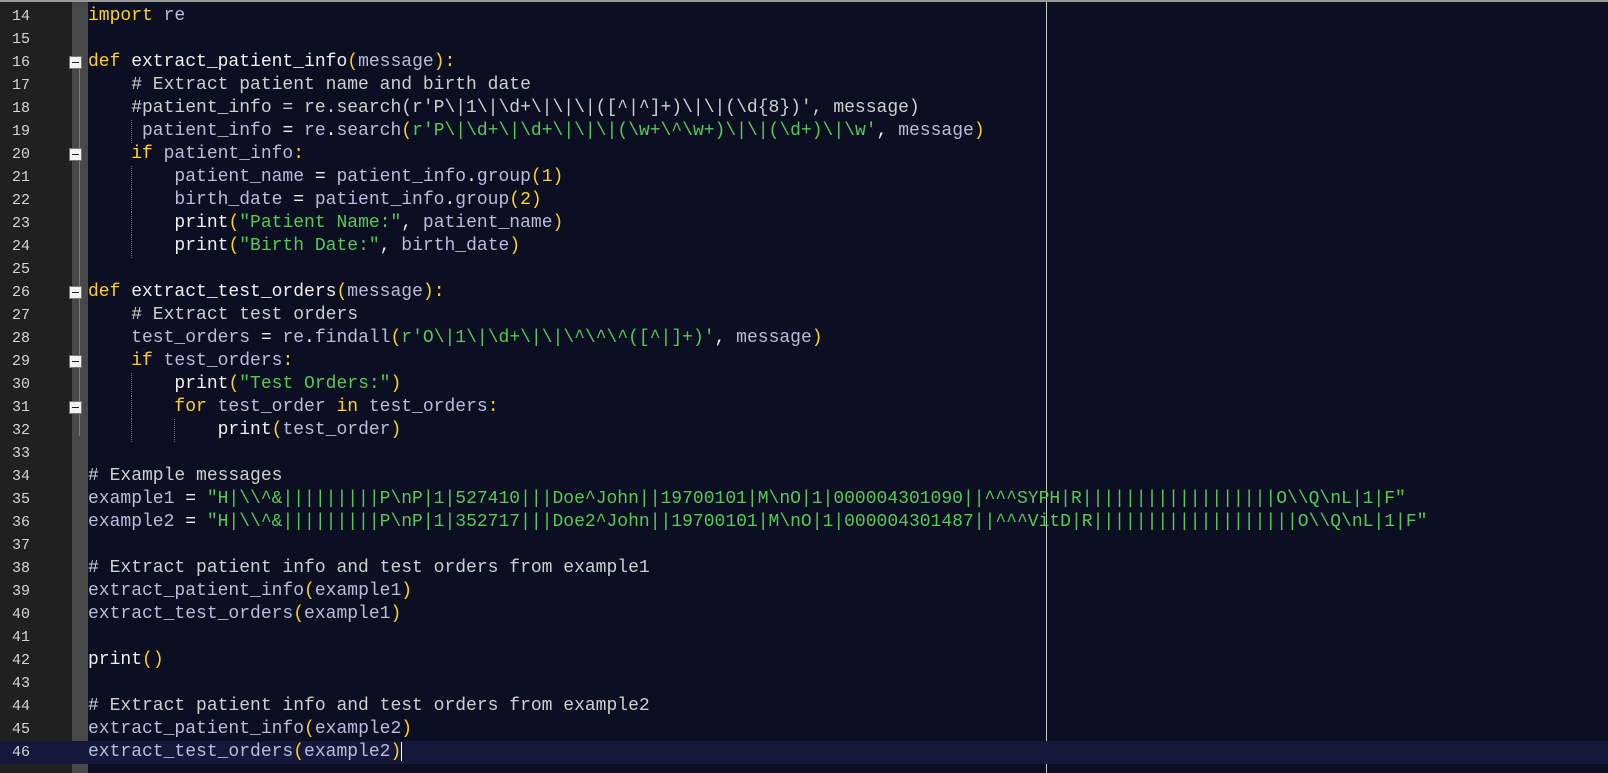 The image size is (1608, 773). What do you see at coordinates (390, 246) in the screenshot?
I see `code-token: ,` at bounding box center [390, 246].